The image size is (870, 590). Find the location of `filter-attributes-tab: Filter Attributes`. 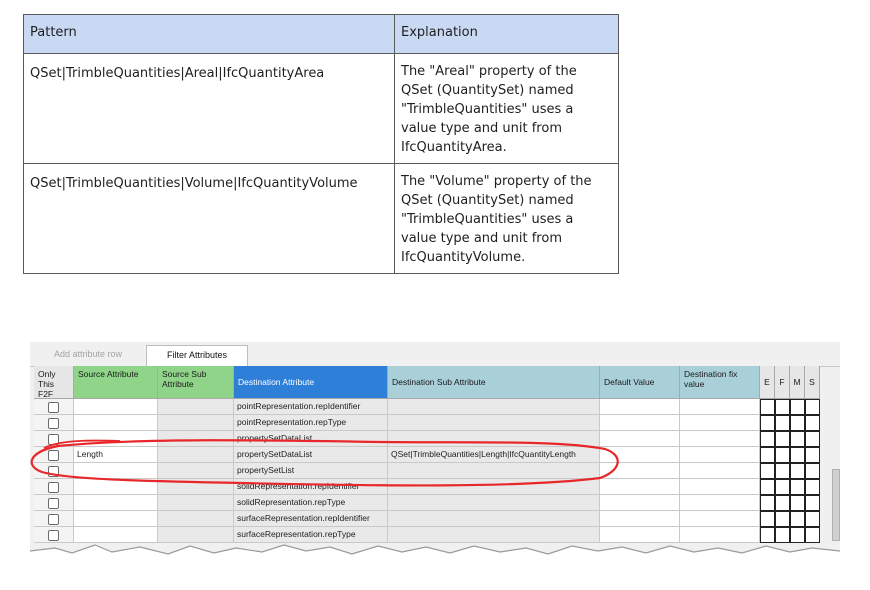

filter-attributes-tab: Filter Attributes is located at coordinates (197, 355).